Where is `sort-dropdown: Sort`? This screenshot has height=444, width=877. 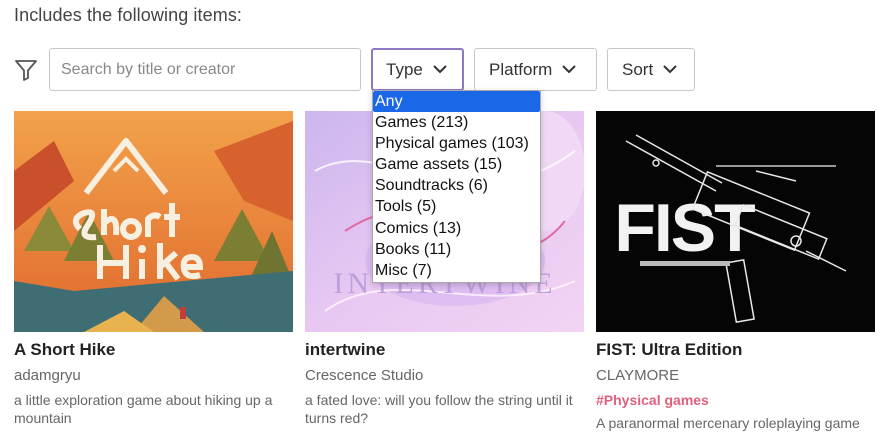 sort-dropdown: Sort is located at coordinates (651, 69).